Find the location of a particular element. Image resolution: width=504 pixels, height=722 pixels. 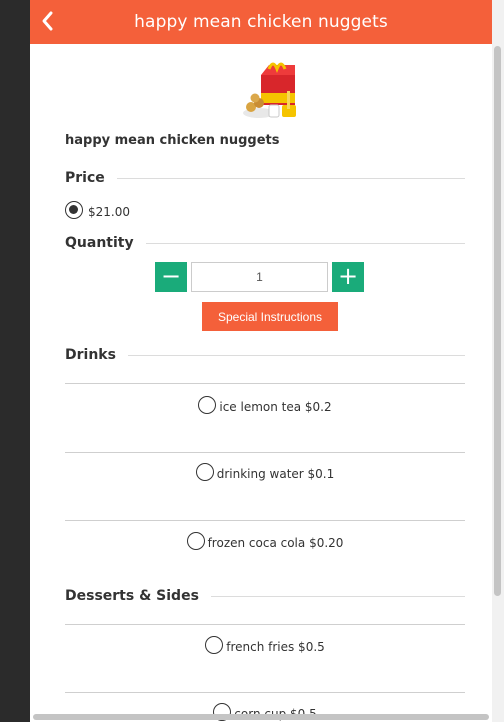

decrement-button: − is located at coordinates (171, 277).